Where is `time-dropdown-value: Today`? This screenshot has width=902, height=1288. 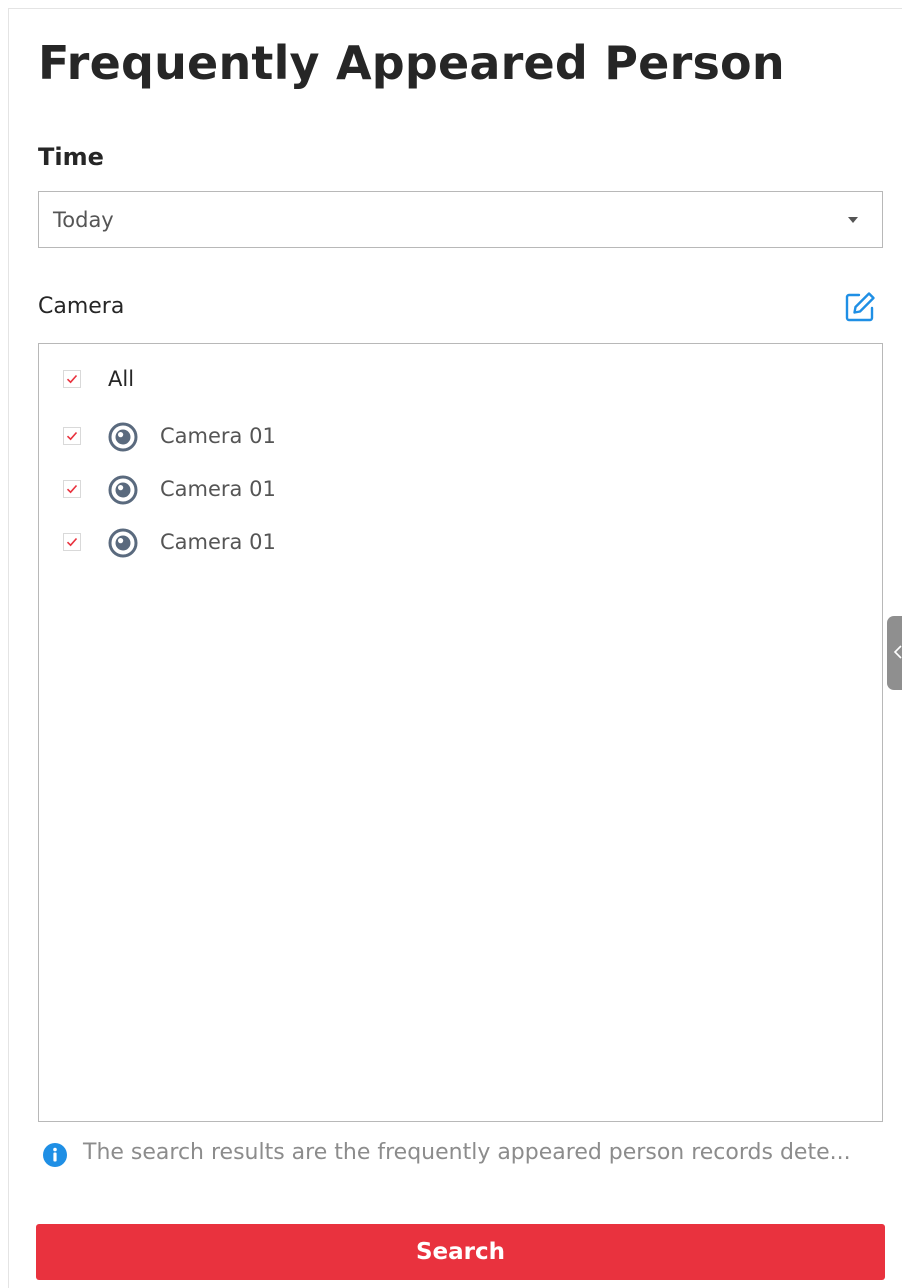
time-dropdown-value: Today is located at coordinates (83, 220).